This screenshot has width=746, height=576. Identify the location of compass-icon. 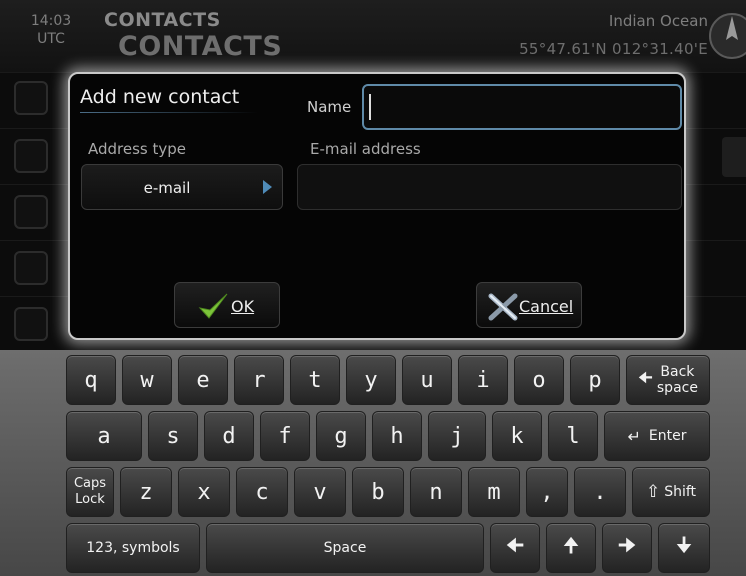
(727, 36).